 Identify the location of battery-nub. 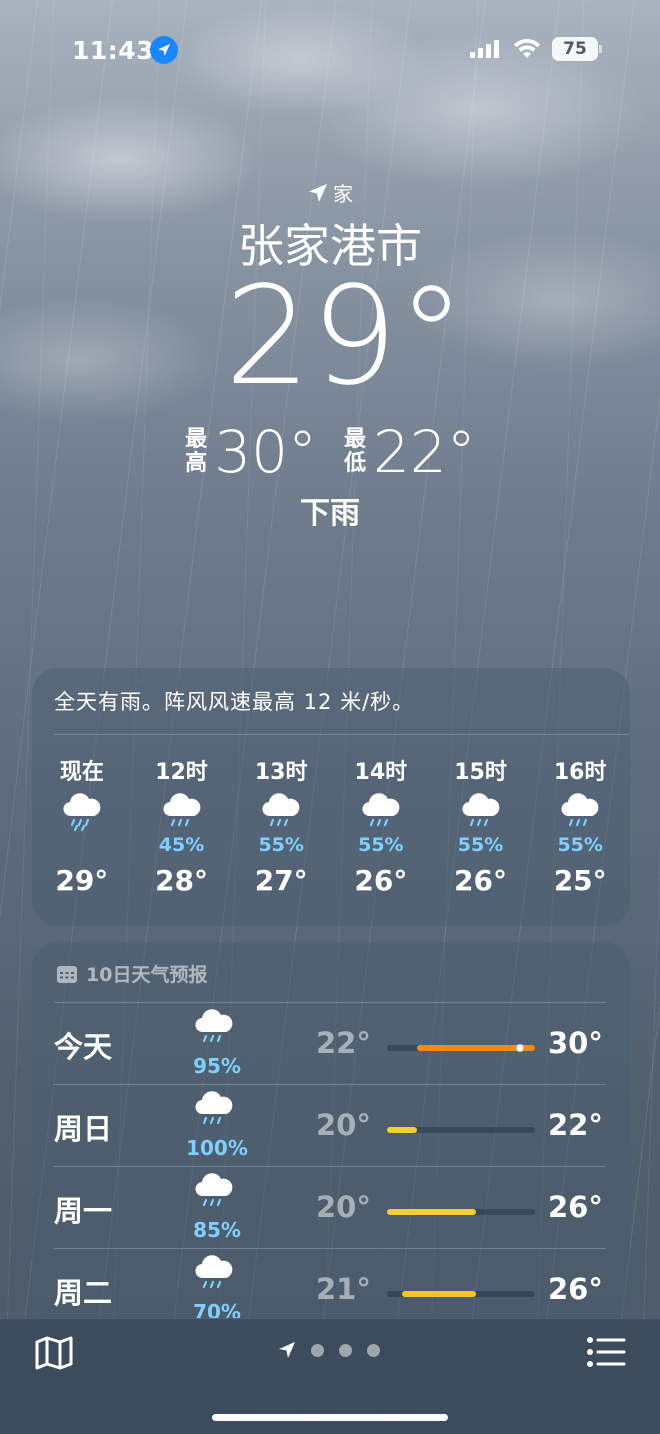
(600, 49).